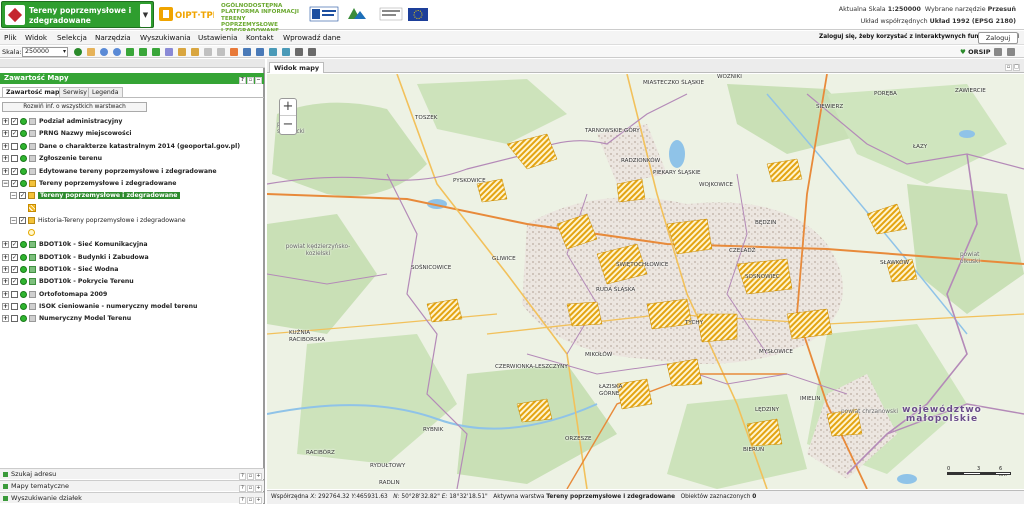 The height and width of the screenshot is (505, 1024). Describe the element at coordinates (35, 92) in the screenshot. I see `tab-zawartosc-mapy: Zawartość mapy` at that location.